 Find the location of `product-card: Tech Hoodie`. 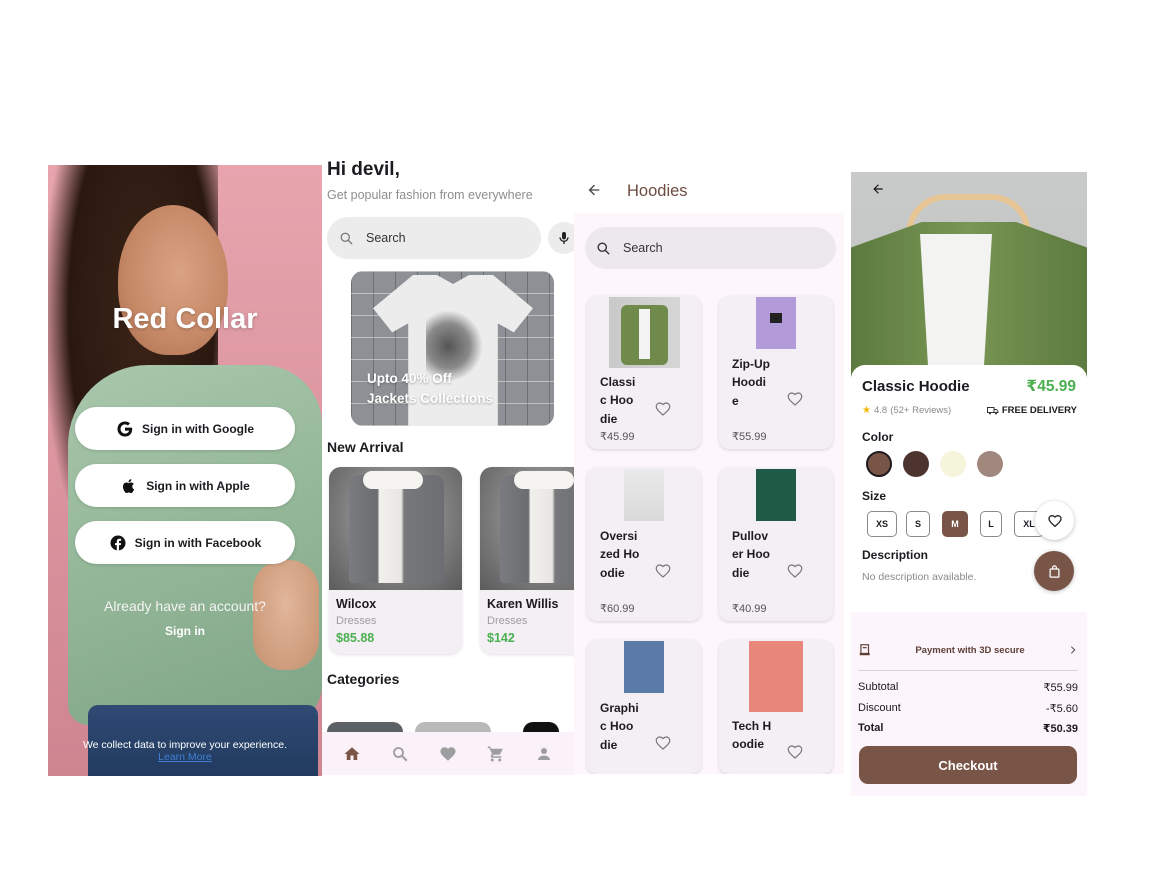

product-card: Tech Hoodie is located at coordinates (776, 707).